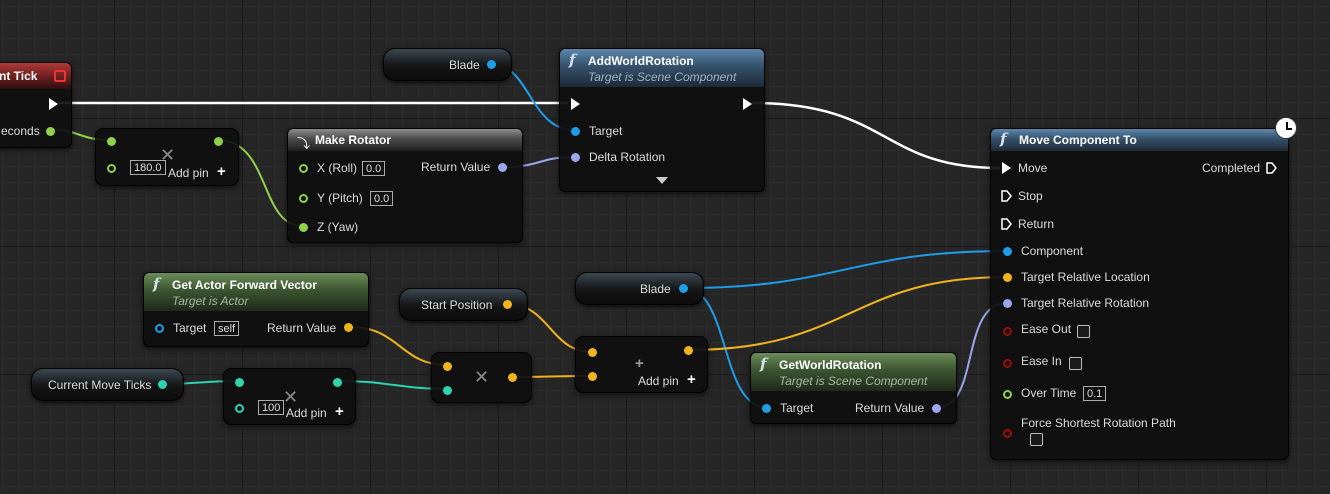 The image size is (1330, 494). Describe the element at coordinates (303, 168) in the screenshot. I see `roll-pin` at that location.